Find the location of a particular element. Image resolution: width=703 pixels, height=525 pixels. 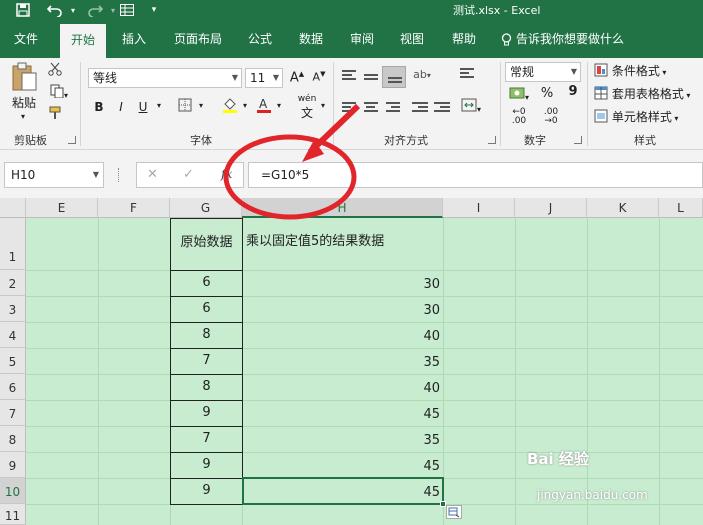

align-right-icon is located at coordinates (393, 108).